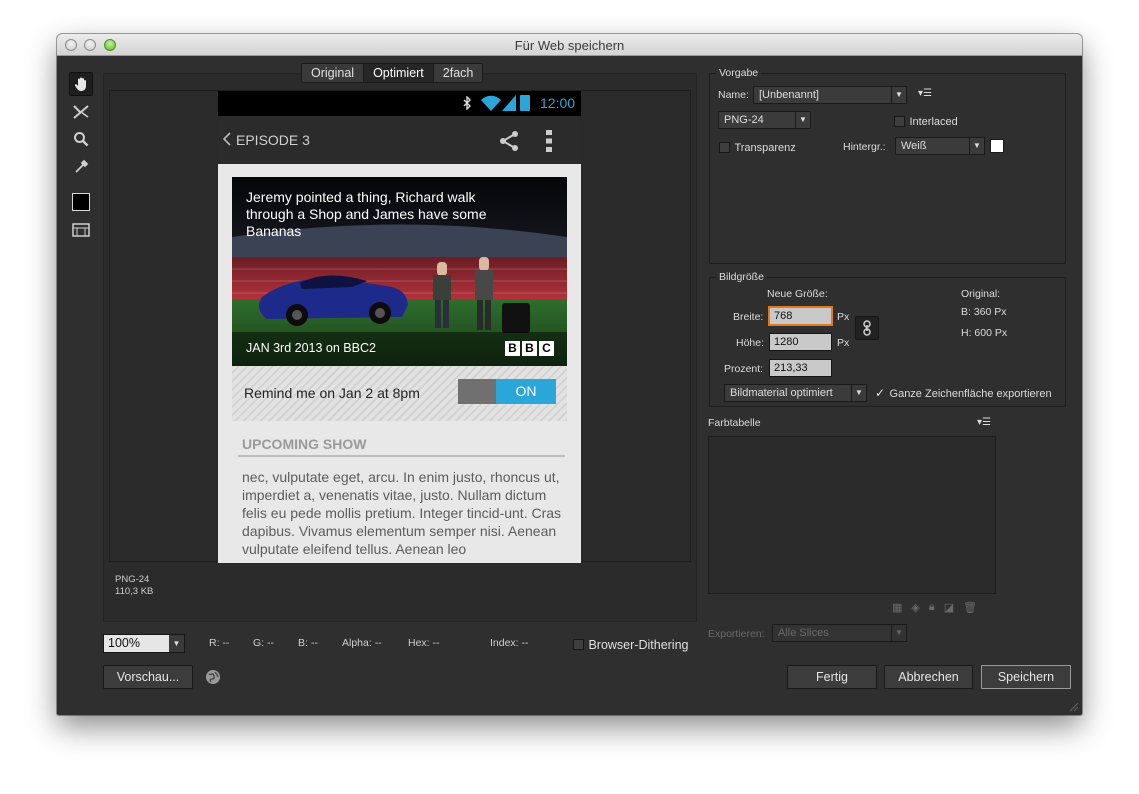  I want to click on preset-menu-icon: ▾☰, so click(925, 93).